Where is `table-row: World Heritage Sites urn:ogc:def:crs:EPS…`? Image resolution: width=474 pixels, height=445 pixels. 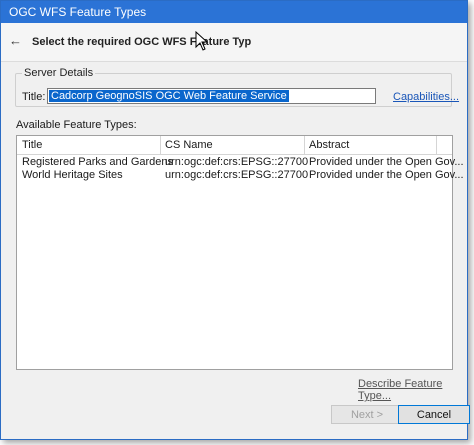 table-row: World Heritage Sites urn:ogc:def:crs:EPS… is located at coordinates (240, 176).